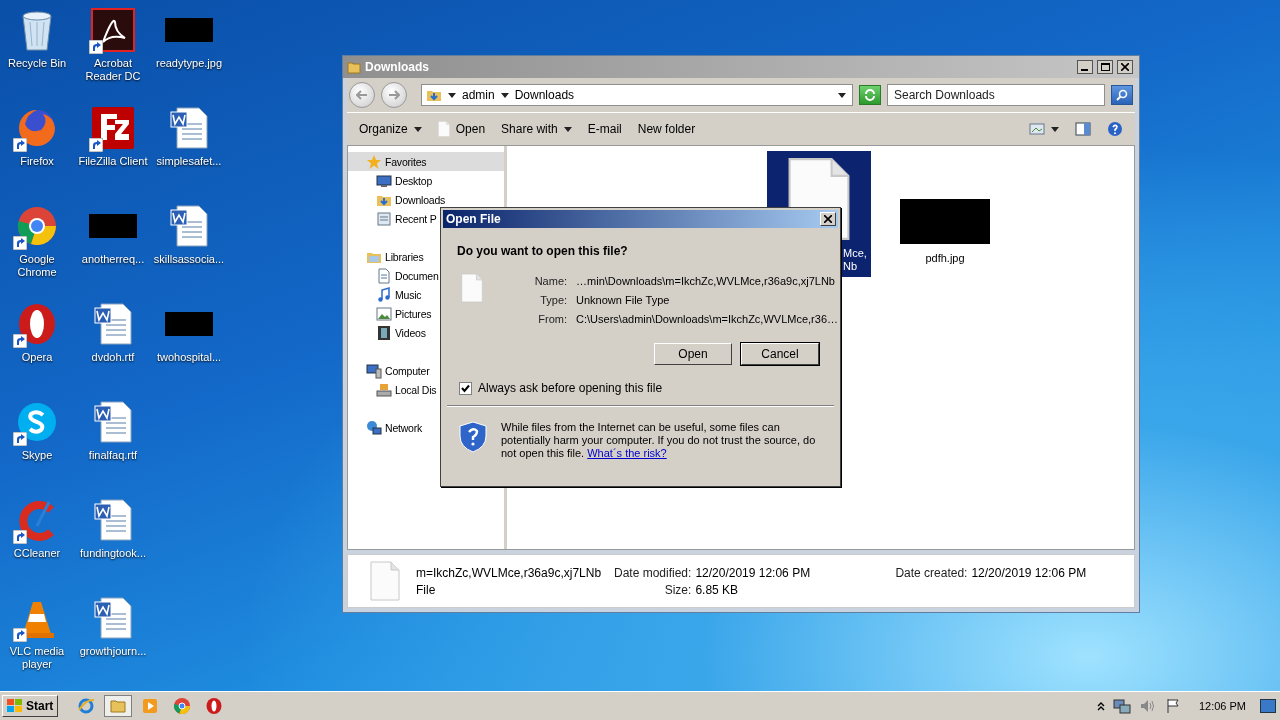 The image size is (1280, 720). Describe the element at coordinates (374, 370) in the screenshot. I see `computer-icon` at that location.